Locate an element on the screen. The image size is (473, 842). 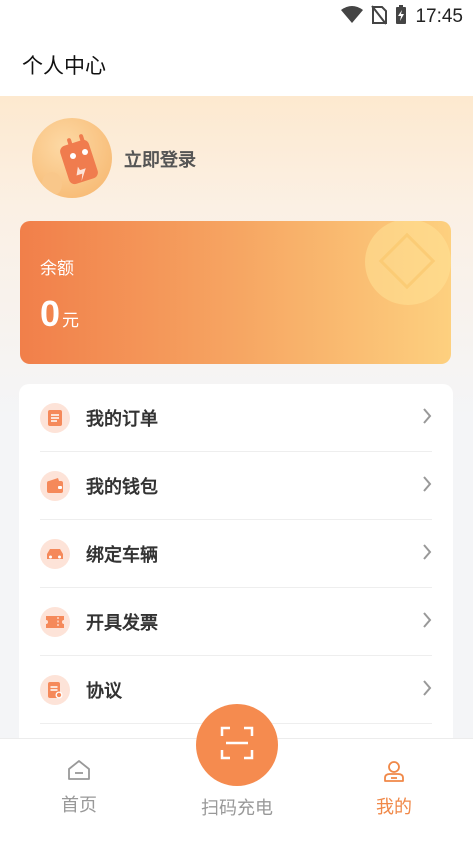
page-header: 个人中心 is located at coordinates (236, 65).